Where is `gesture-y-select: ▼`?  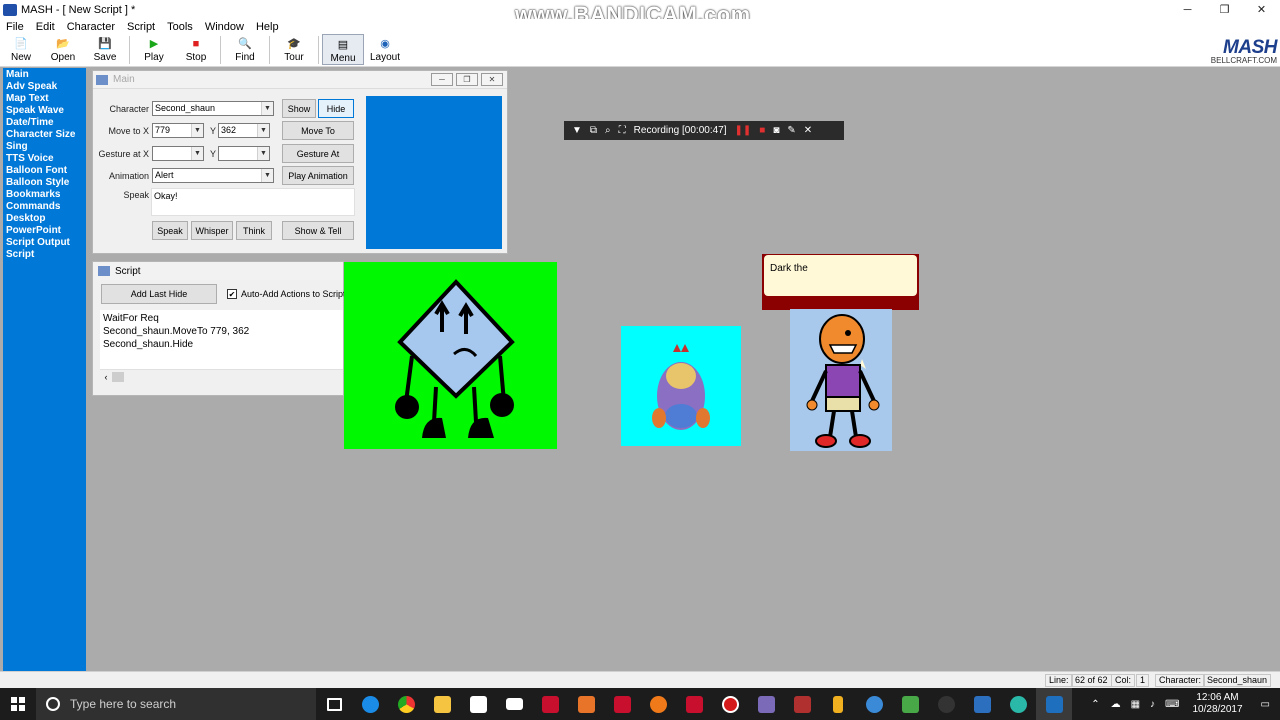
gesture-y-select: ▼ is located at coordinates (244, 153).